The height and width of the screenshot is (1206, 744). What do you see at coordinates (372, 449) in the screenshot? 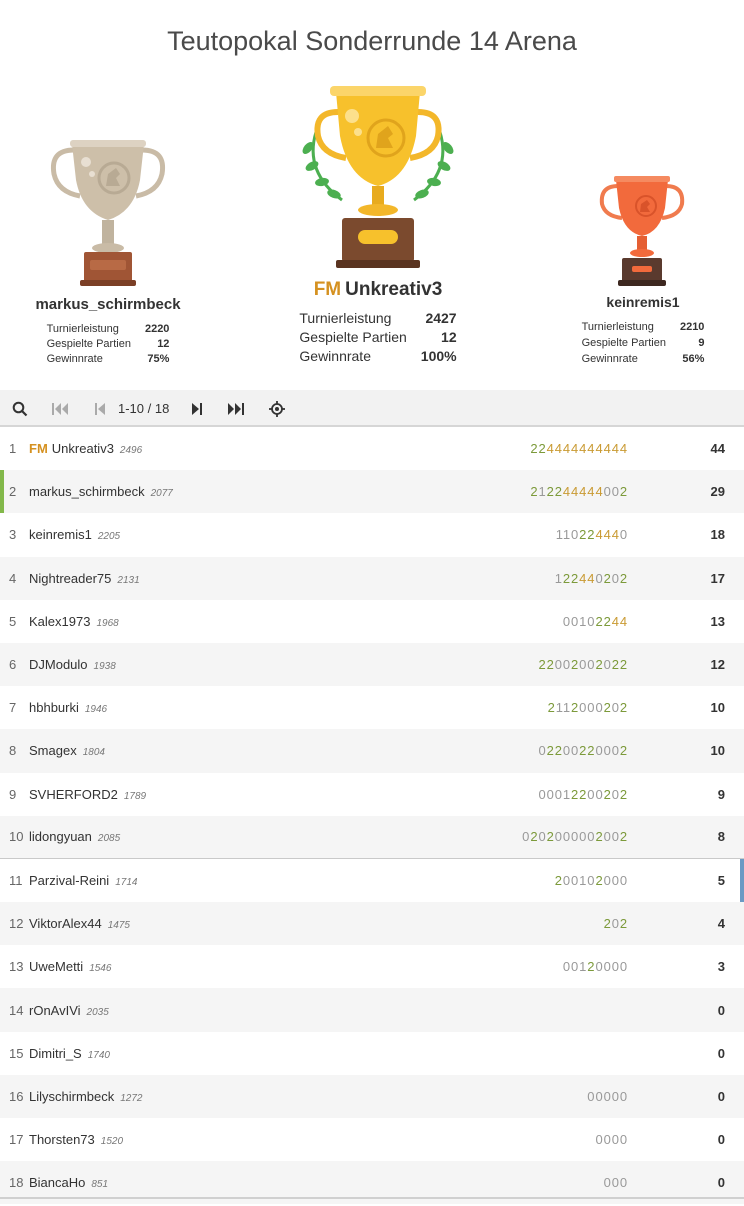
I see `table-row: 1 FM Unkreativ3 2496 224444444444 44` at bounding box center [372, 449].